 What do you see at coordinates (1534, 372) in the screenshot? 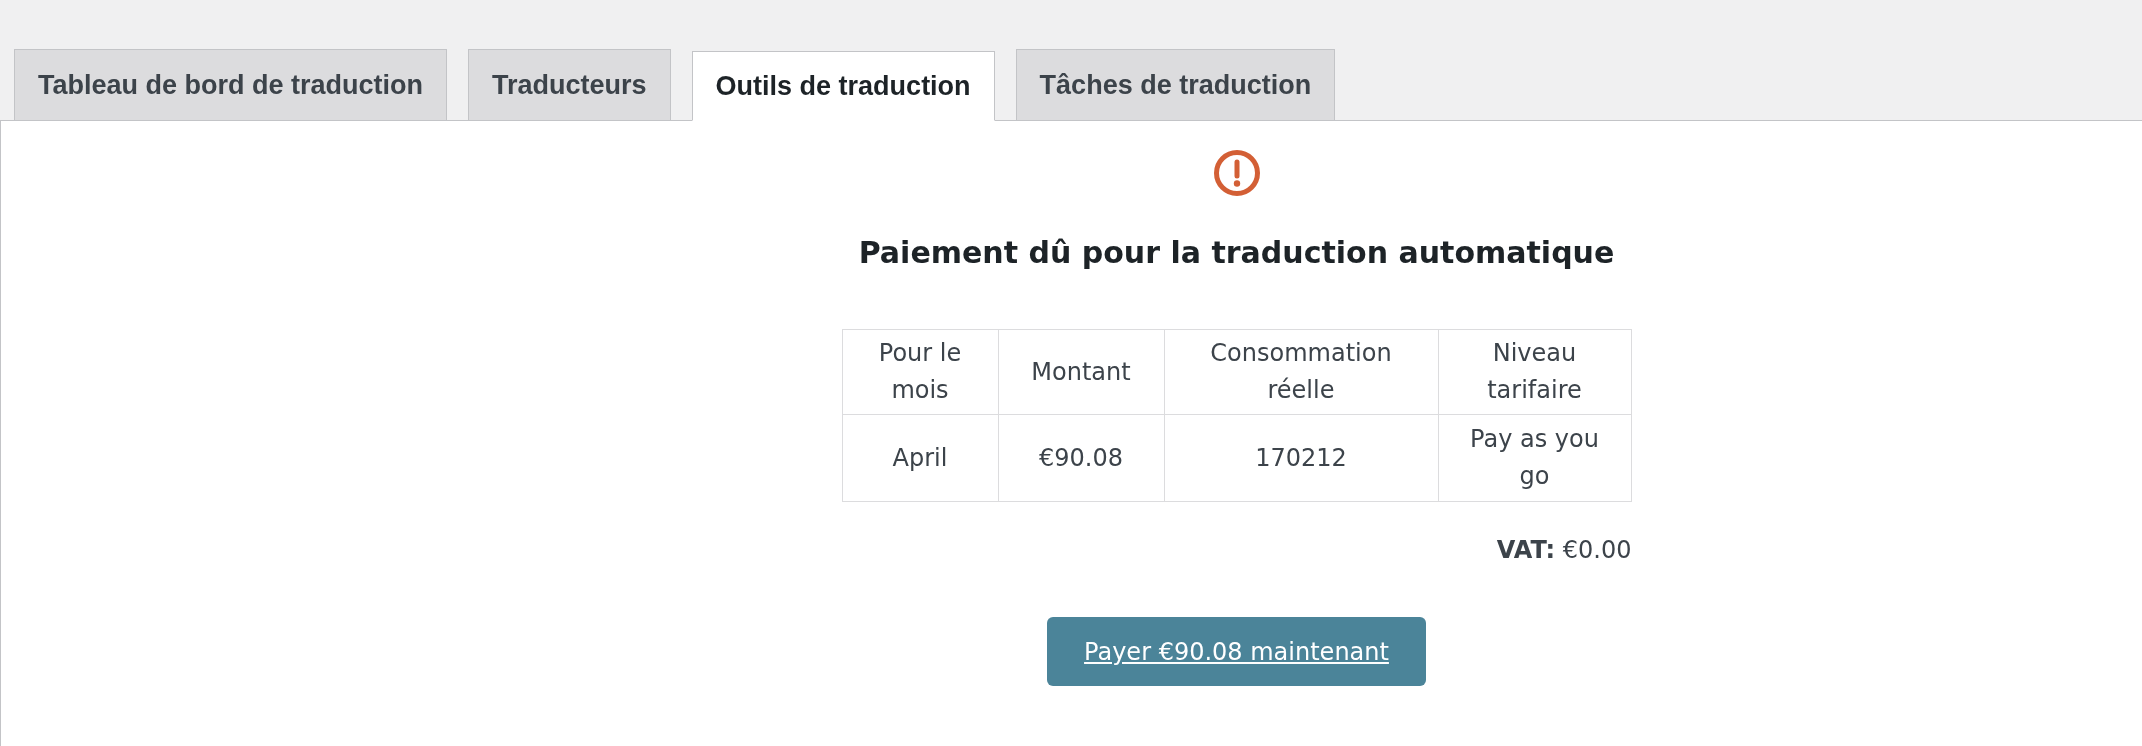
I see `column-header: Niveau tarifaire` at bounding box center [1534, 372].